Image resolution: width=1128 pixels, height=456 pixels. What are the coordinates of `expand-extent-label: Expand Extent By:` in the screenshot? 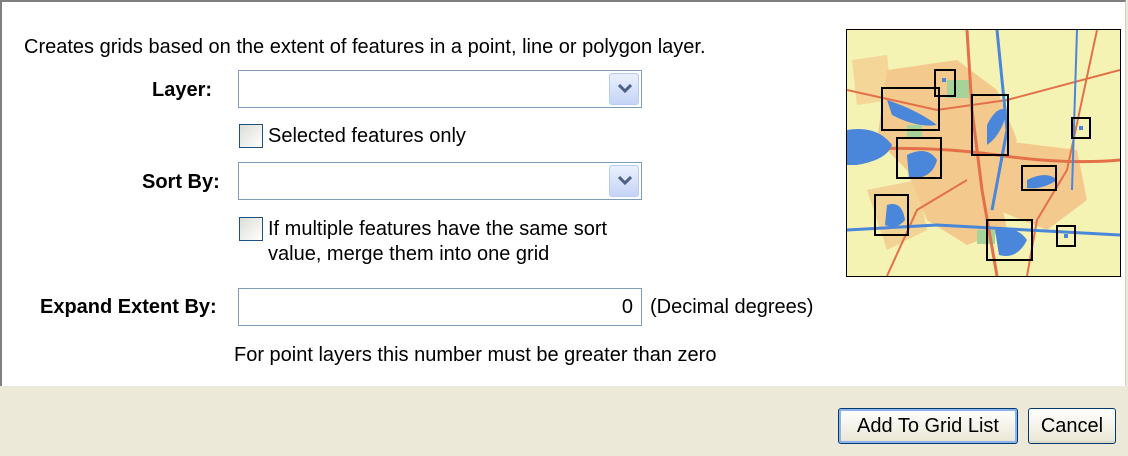 It's located at (128, 307).